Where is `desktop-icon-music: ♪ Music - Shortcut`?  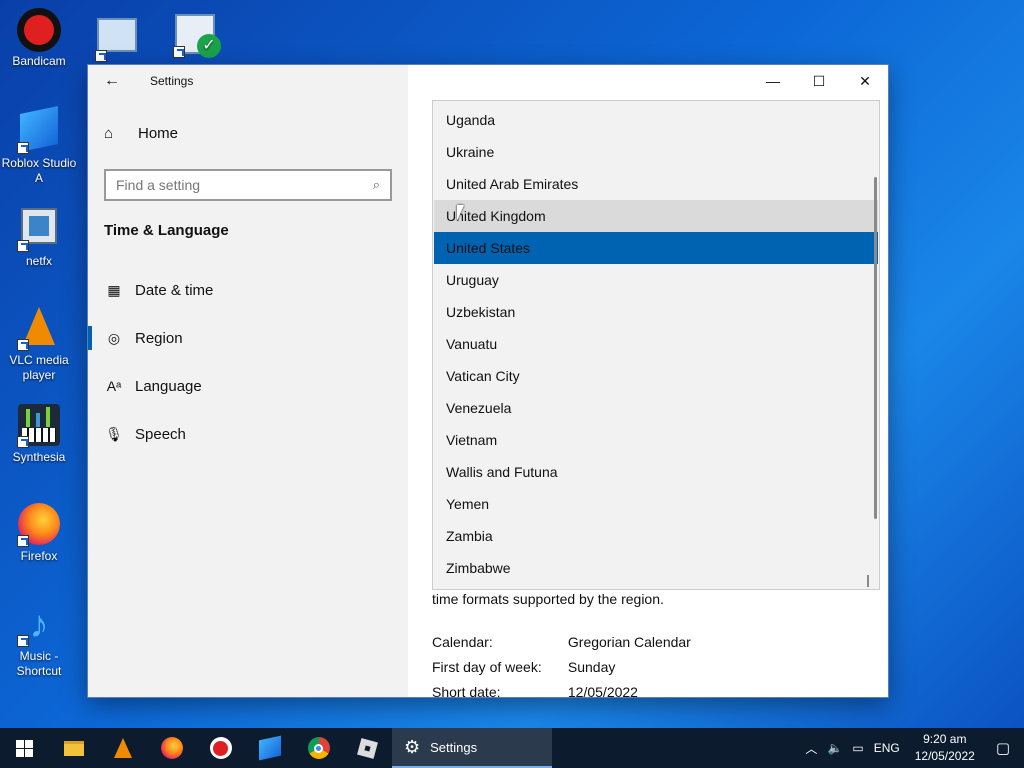 desktop-icon-music: ♪ Music - Shortcut is located at coordinates (39, 641).